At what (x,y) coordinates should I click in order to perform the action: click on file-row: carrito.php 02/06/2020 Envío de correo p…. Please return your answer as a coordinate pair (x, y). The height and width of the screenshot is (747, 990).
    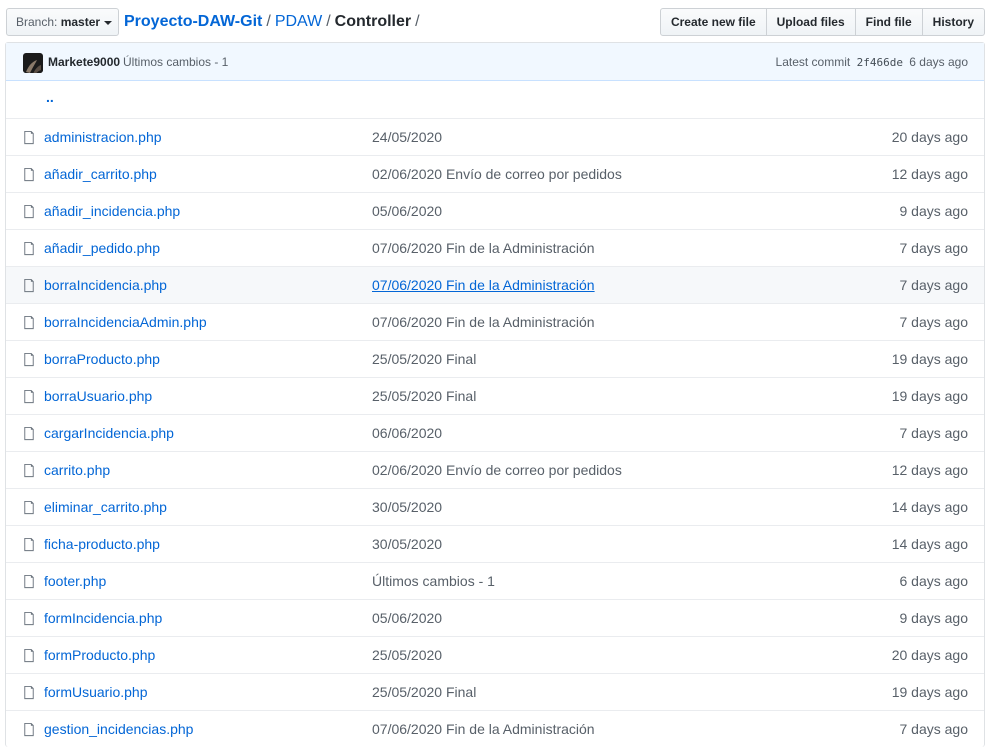
    Looking at the image, I should click on (495, 469).